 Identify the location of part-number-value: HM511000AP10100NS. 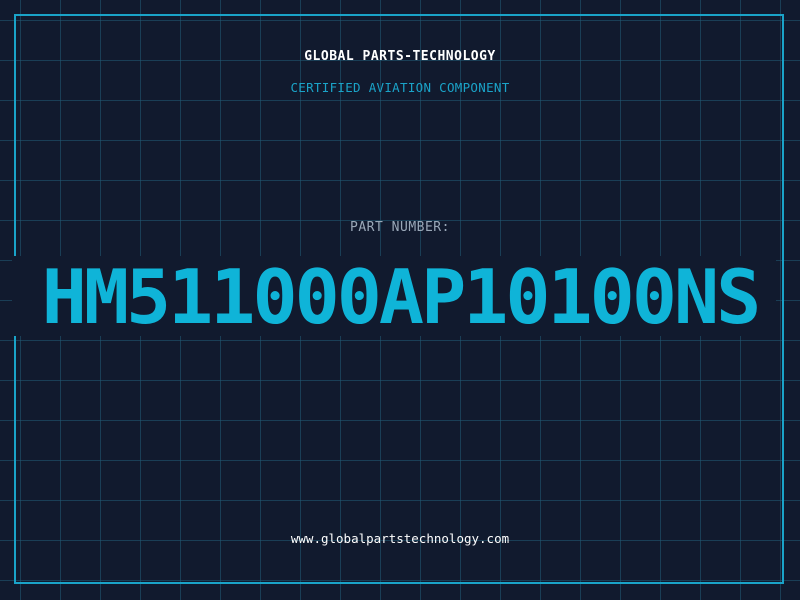
(401, 297).